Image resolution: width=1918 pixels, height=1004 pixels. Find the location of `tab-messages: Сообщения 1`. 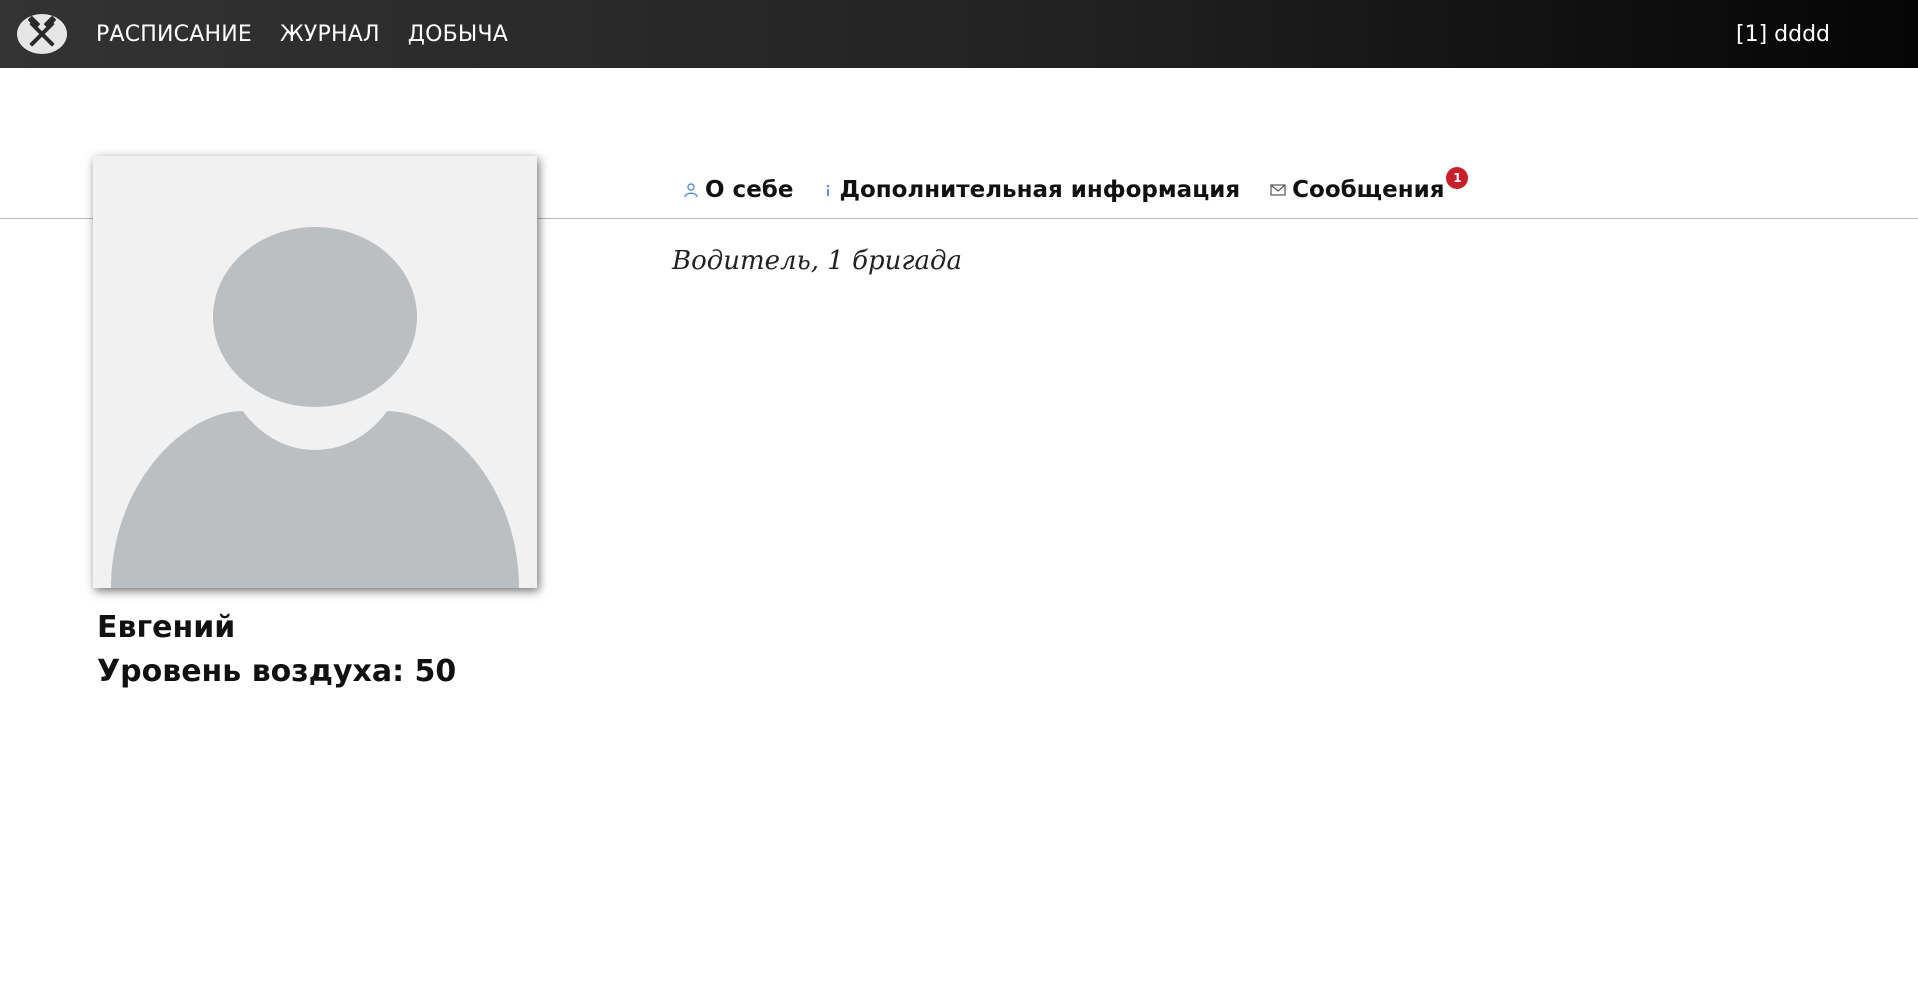

tab-messages: Сообщения 1 is located at coordinates (1369, 185).